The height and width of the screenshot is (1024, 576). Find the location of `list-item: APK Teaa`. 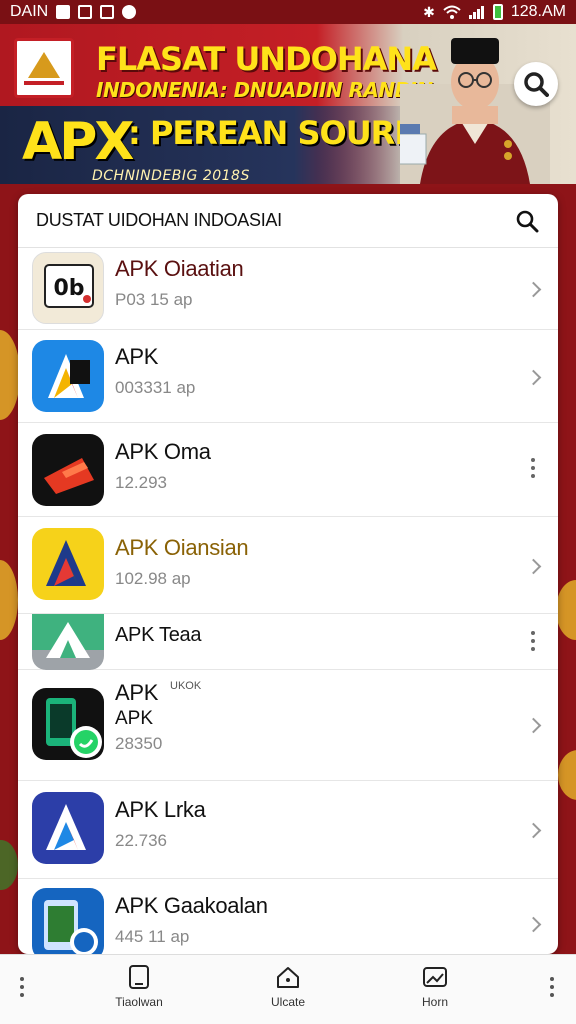

list-item: APK Teaa is located at coordinates (288, 642).